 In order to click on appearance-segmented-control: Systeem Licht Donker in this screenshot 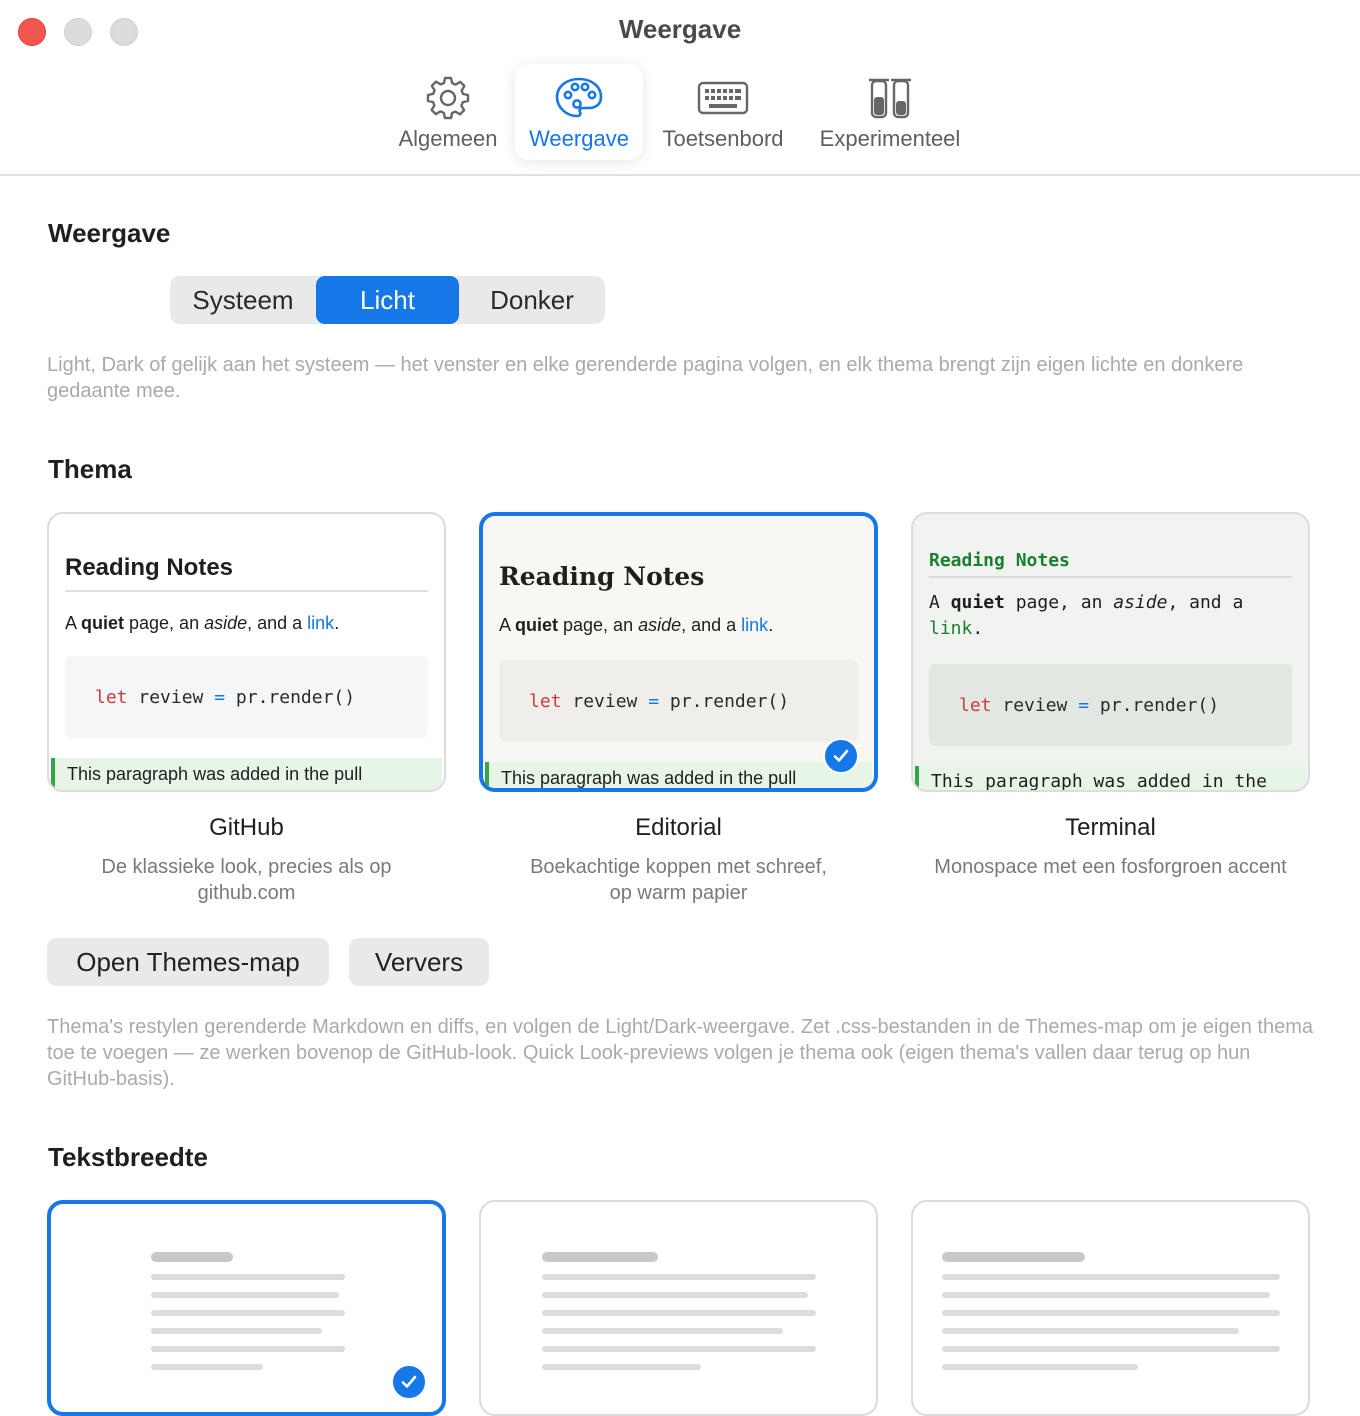, I will do `click(387, 300)`.